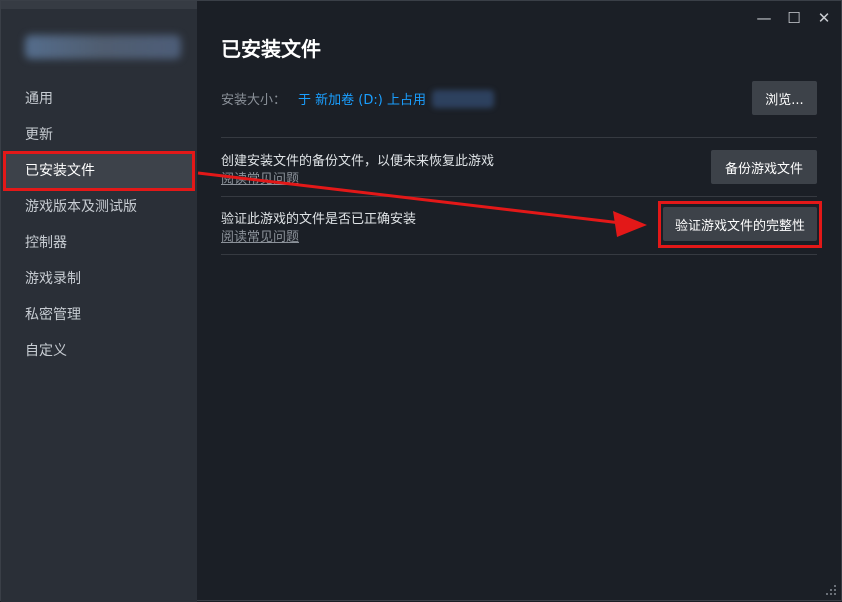 This screenshot has height=602, width=842. What do you see at coordinates (260, 177) in the screenshot?
I see `backup-faq-link: 阅读常见问题` at bounding box center [260, 177].